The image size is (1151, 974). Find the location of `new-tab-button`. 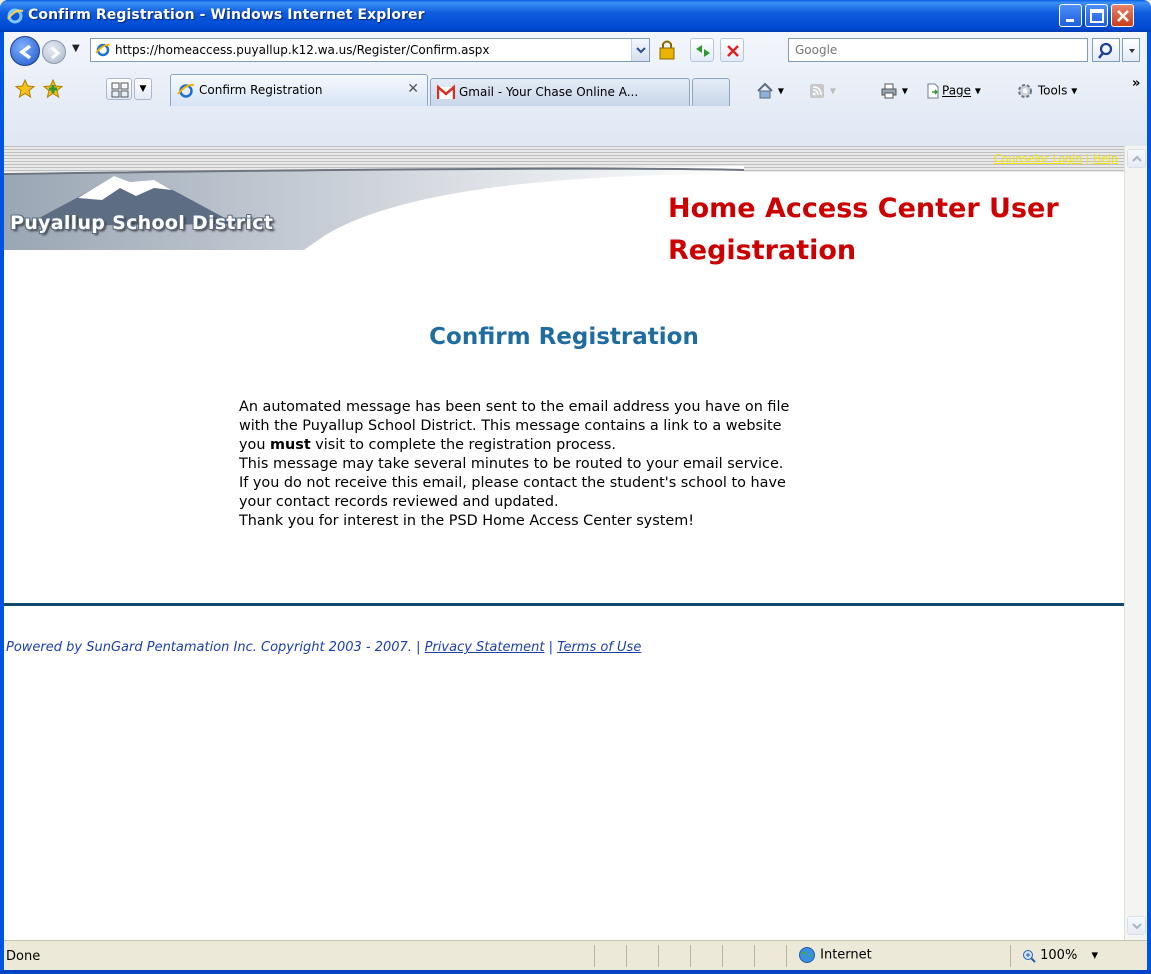

new-tab-button is located at coordinates (711, 92).